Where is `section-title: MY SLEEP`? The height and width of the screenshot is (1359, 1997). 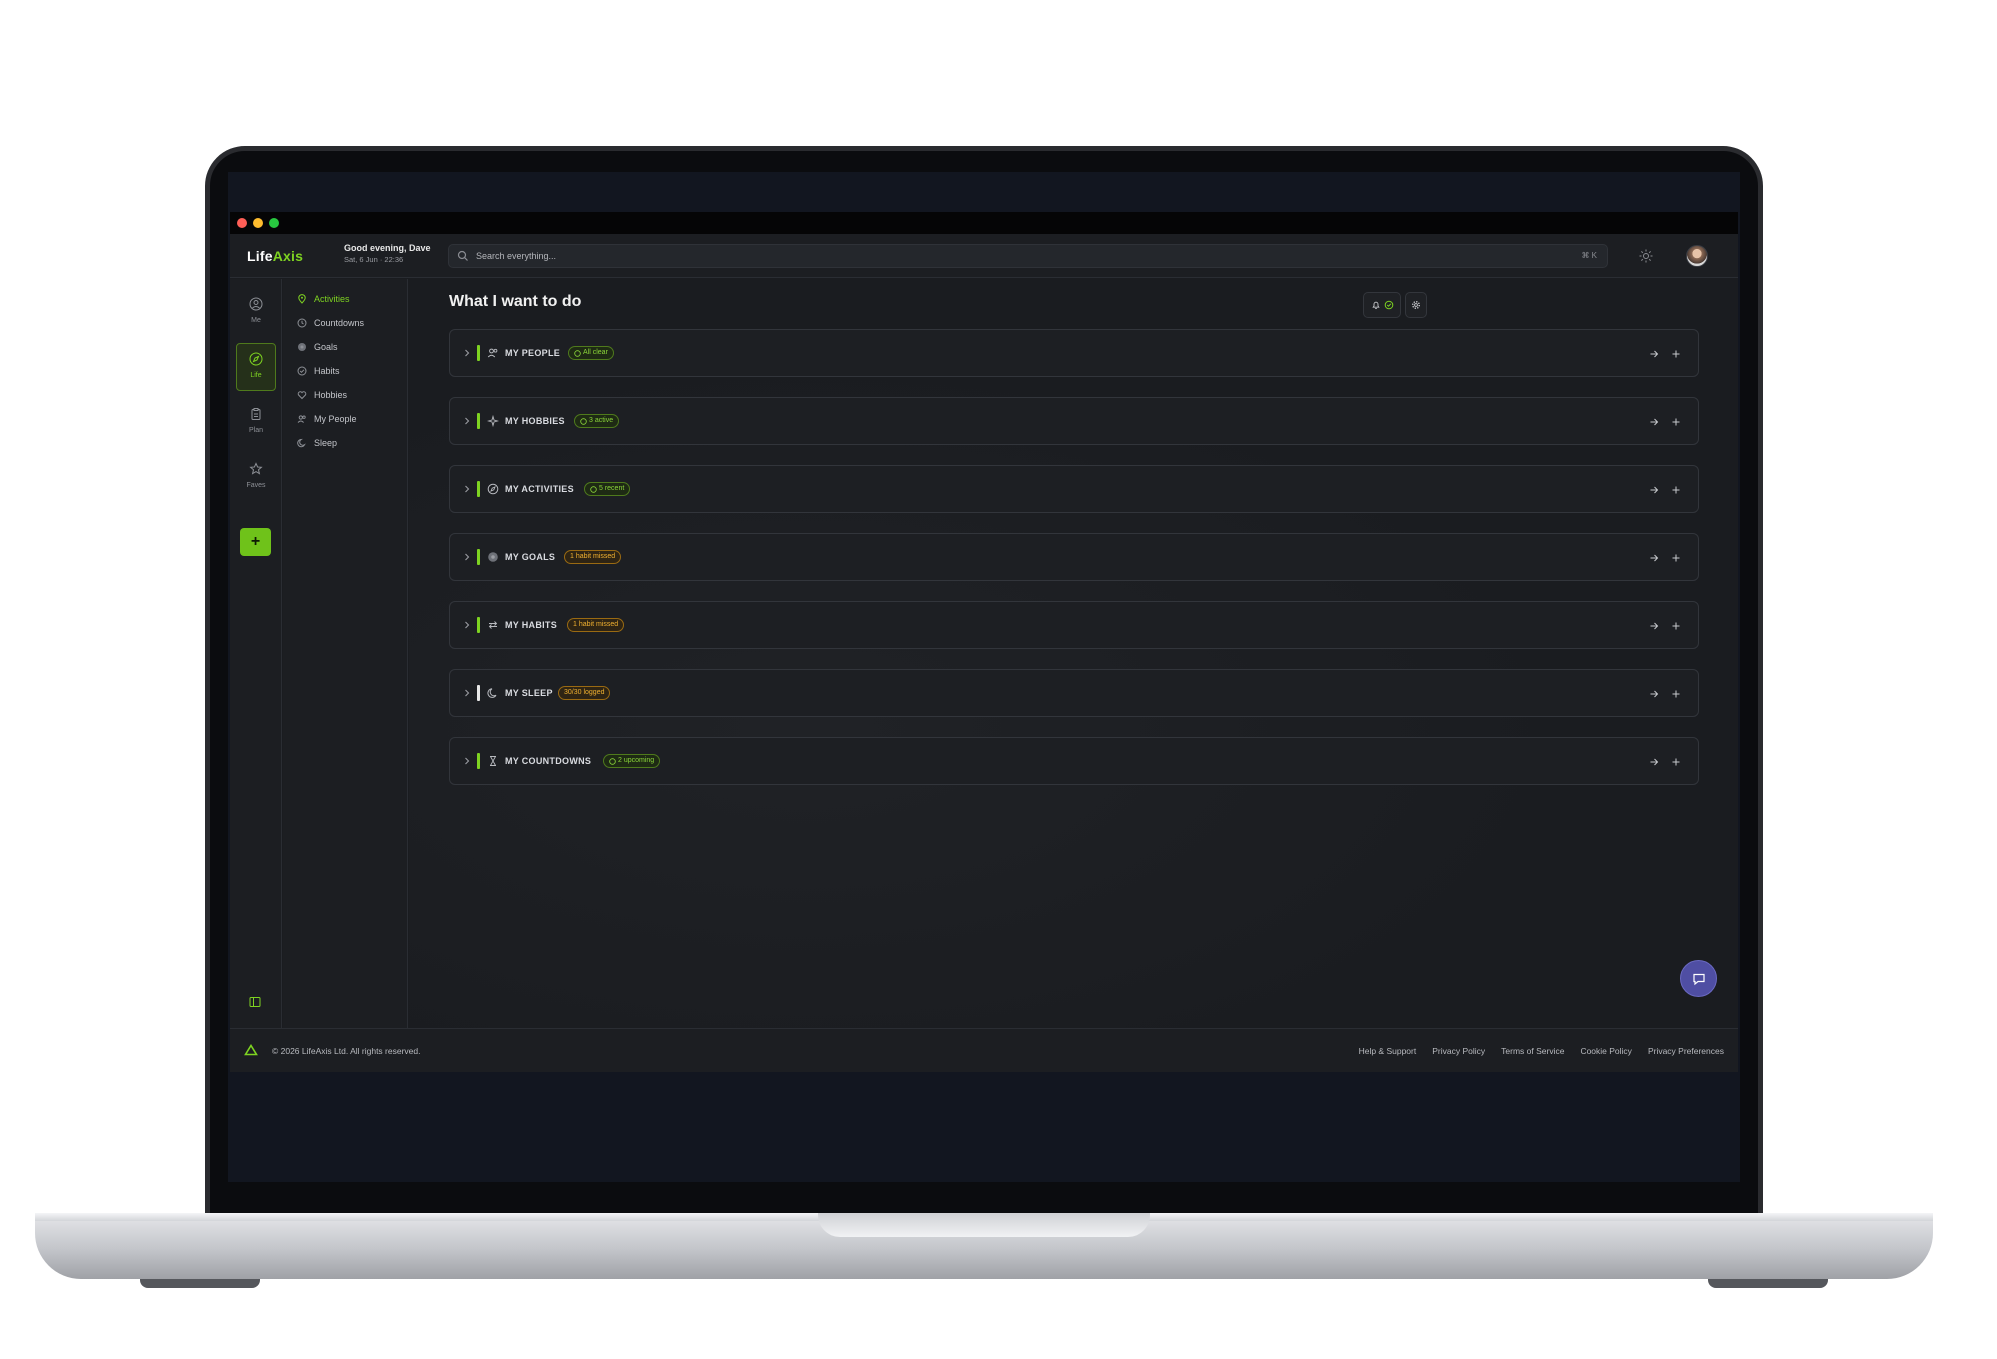
section-title: MY SLEEP is located at coordinates (529, 693).